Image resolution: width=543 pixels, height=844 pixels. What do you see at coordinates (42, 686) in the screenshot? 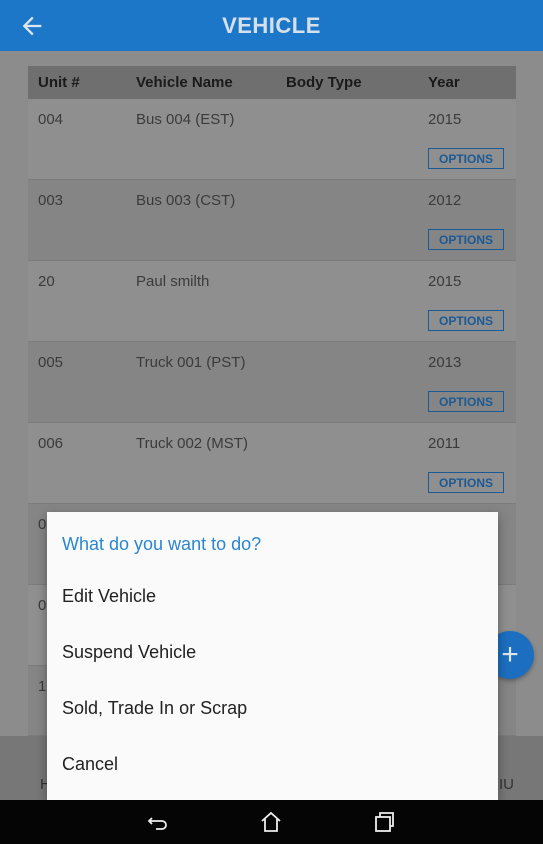
I see `cell-unit: 1` at bounding box center [42, 686].